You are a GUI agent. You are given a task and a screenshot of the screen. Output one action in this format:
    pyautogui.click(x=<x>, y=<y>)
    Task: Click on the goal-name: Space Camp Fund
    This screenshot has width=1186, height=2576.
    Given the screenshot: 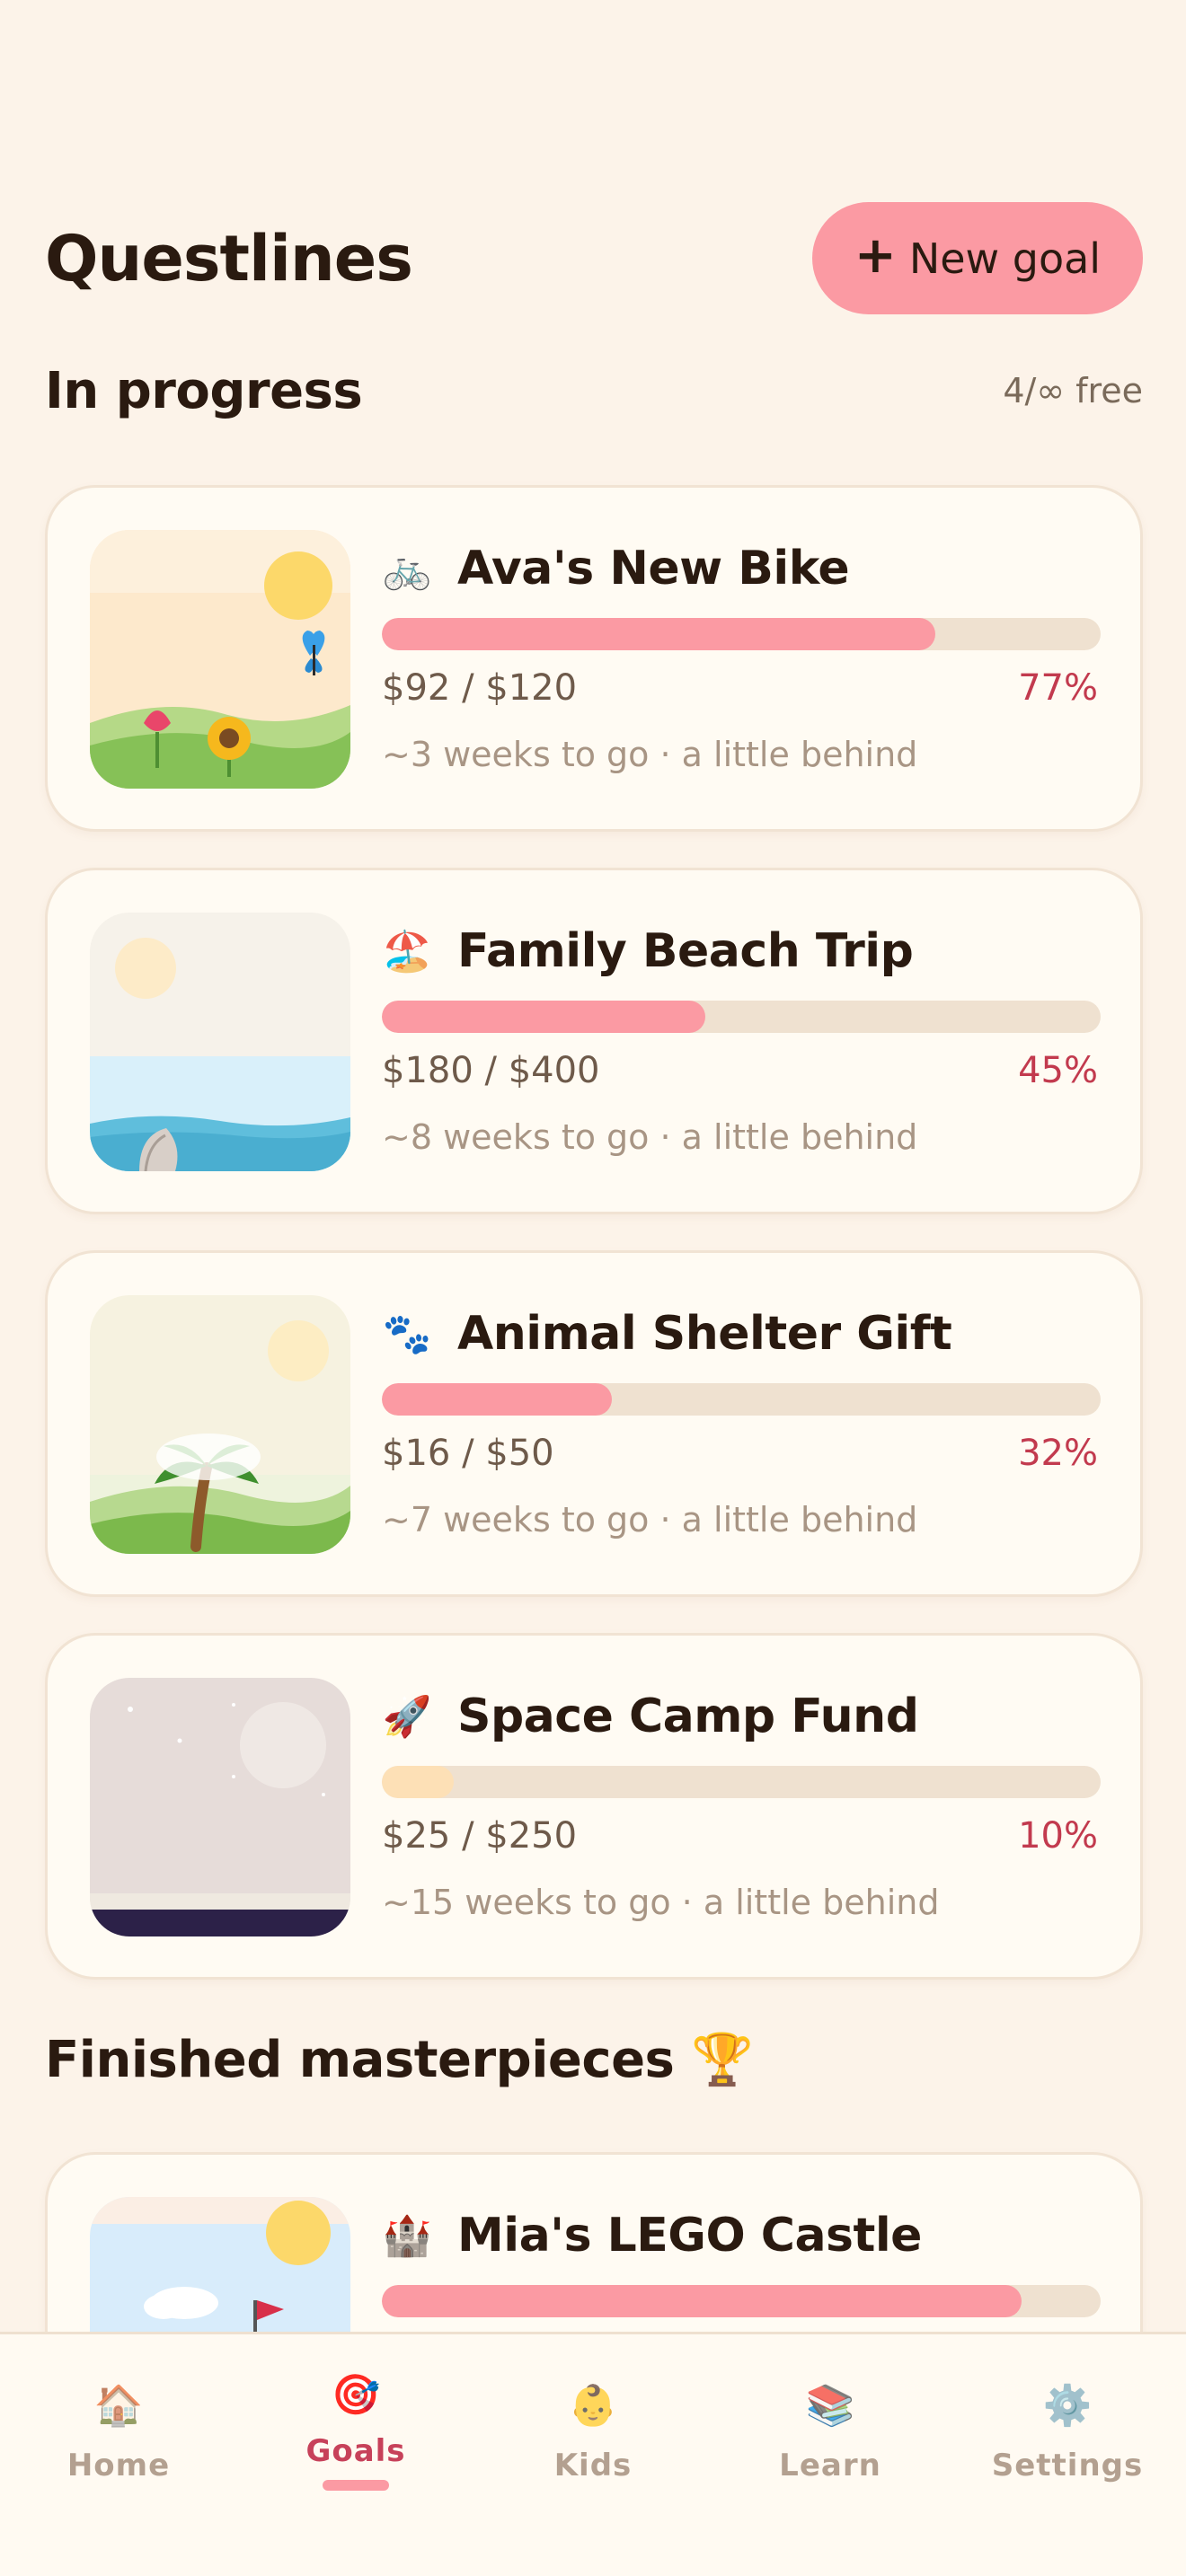 What is the action you would take?
    pyautogui.click(x=688, y=1716)
    